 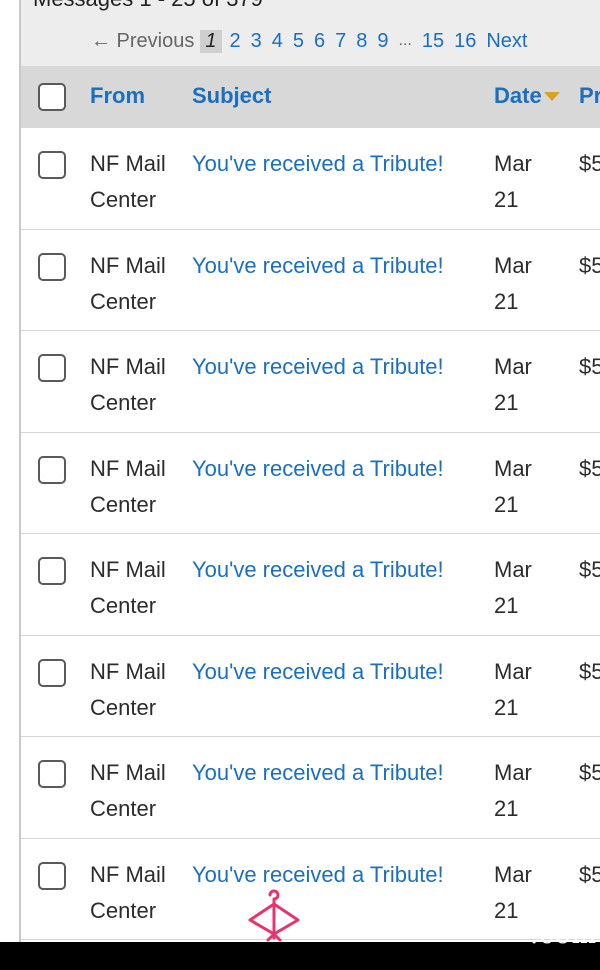 What do you see at coordinates (274, 915) in the screenshot?
I see `hanger-logo-icon` at bounding box center [274, 915].